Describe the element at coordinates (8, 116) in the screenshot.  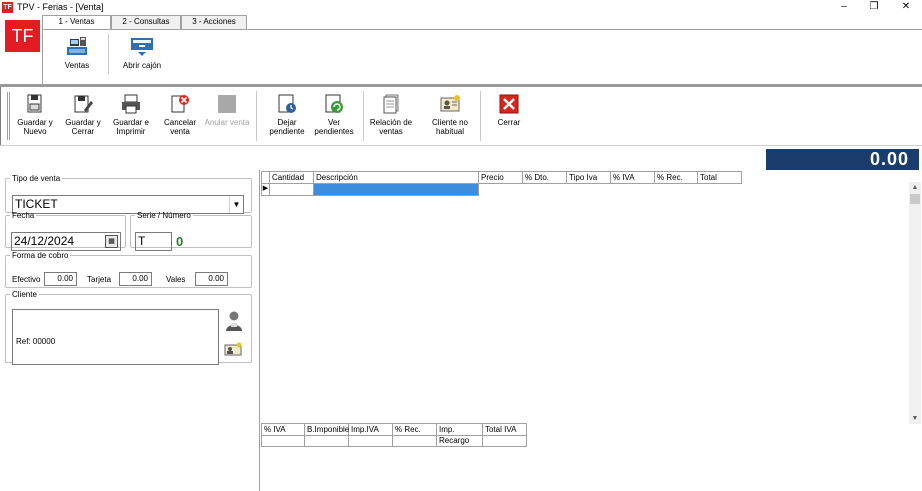
I see `toolbar-grip` at that location.